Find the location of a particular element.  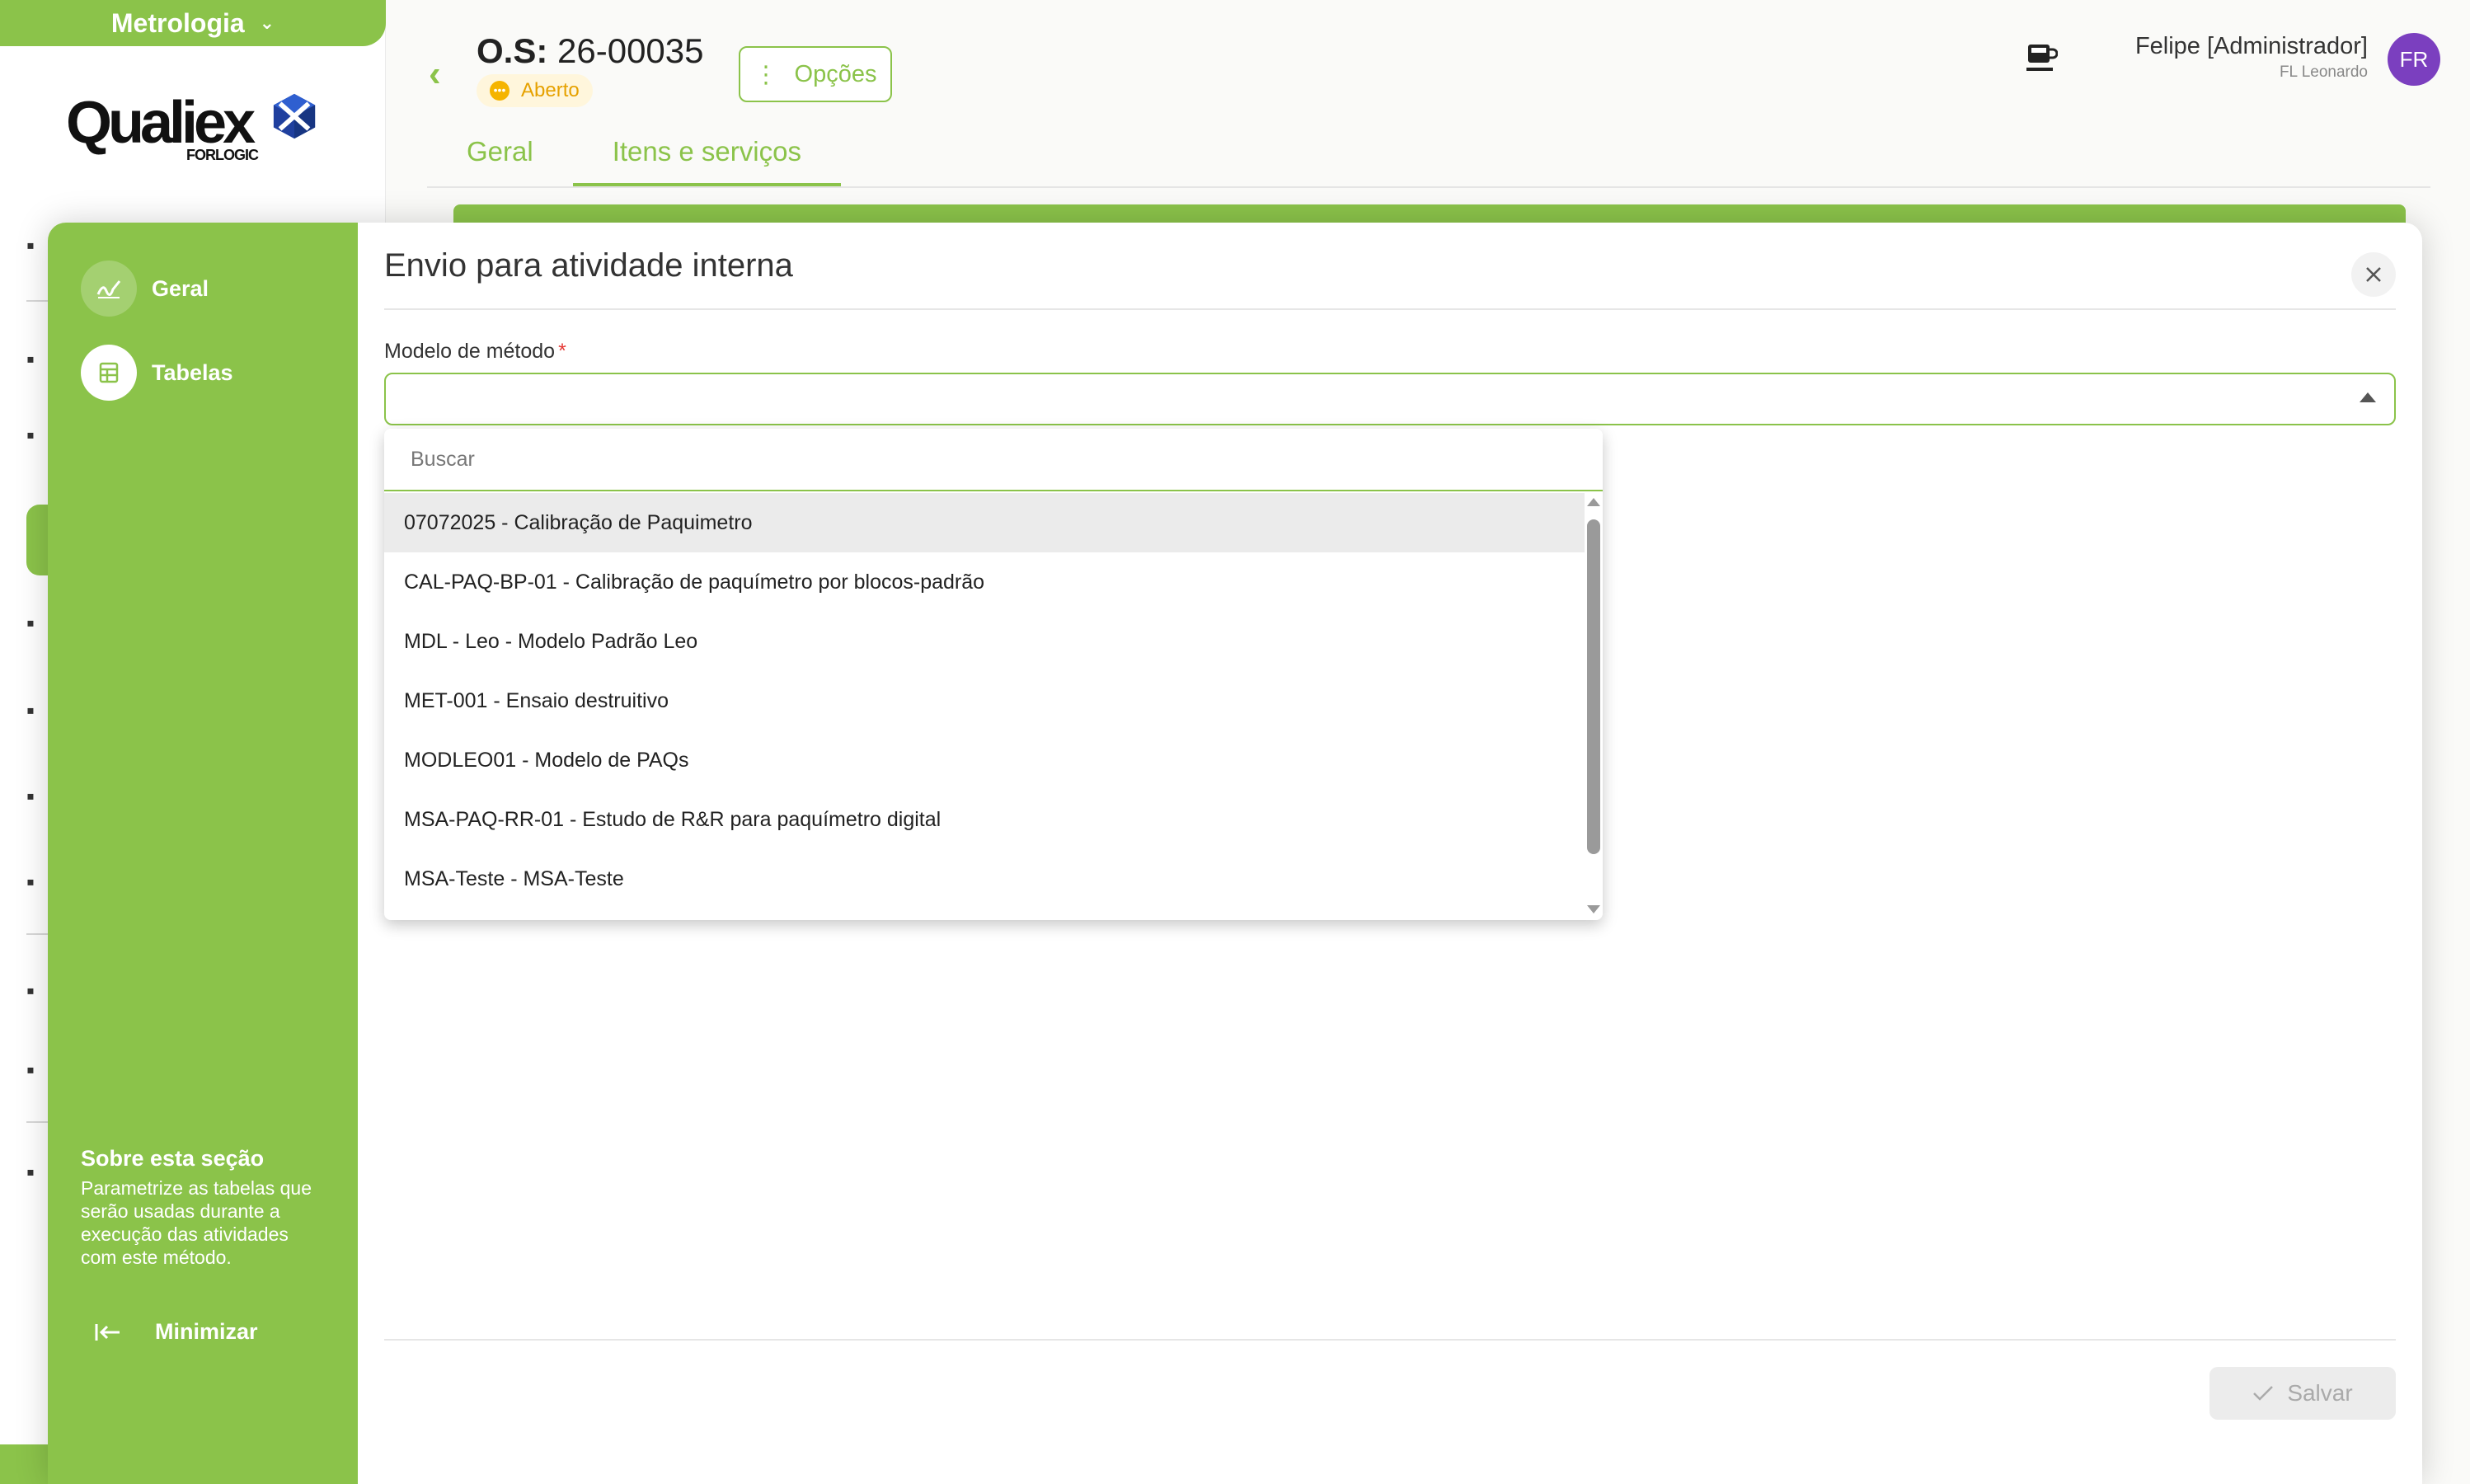

dropdown-option: MDL - Leo - Modelo Padrão Leo is located at coordinates (984, 641).